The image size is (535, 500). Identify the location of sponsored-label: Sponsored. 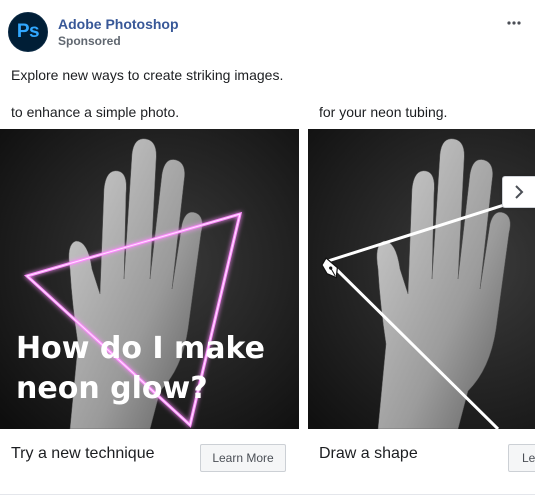
(89, 41).